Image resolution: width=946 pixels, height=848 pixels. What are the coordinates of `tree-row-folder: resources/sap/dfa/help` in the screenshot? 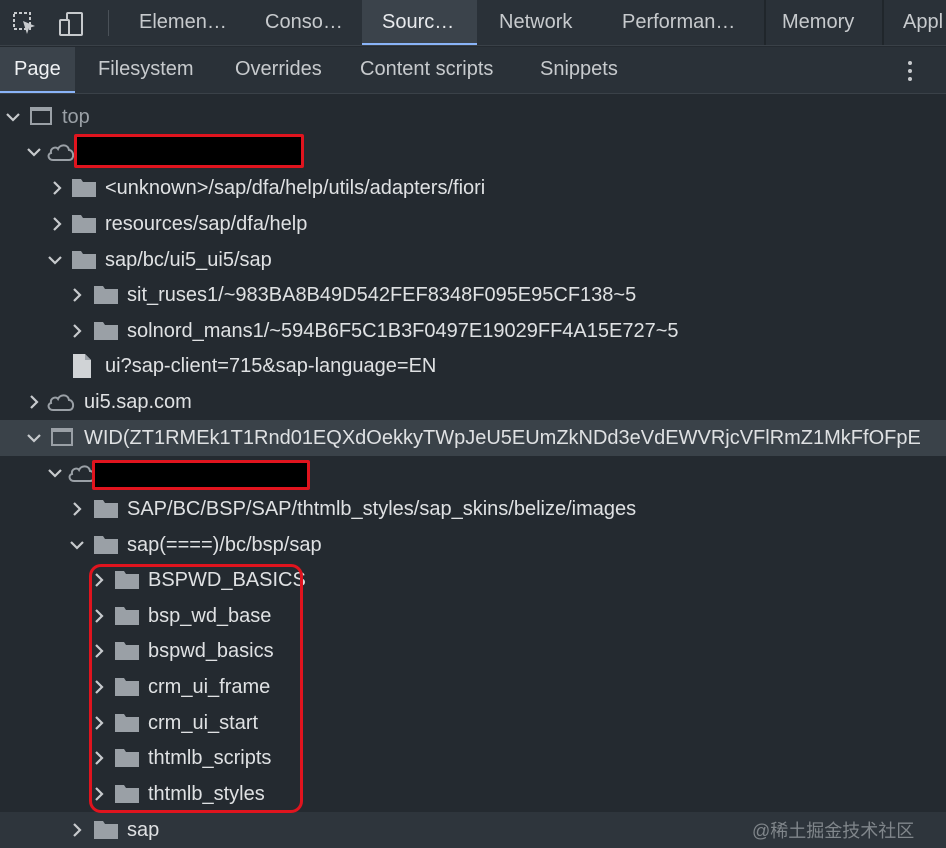 It's located at (473, 224).